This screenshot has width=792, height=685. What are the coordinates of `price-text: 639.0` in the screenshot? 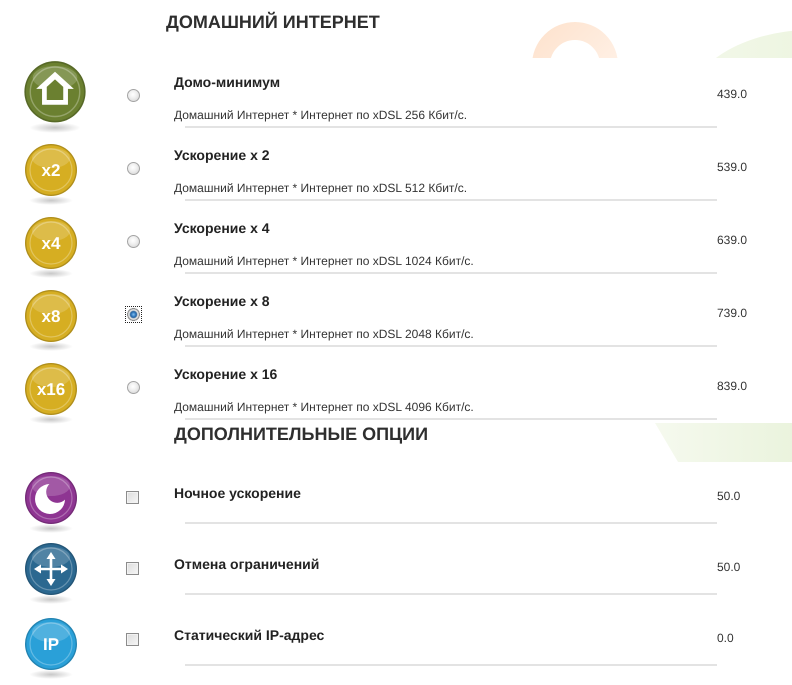 It's located at (732, 240).